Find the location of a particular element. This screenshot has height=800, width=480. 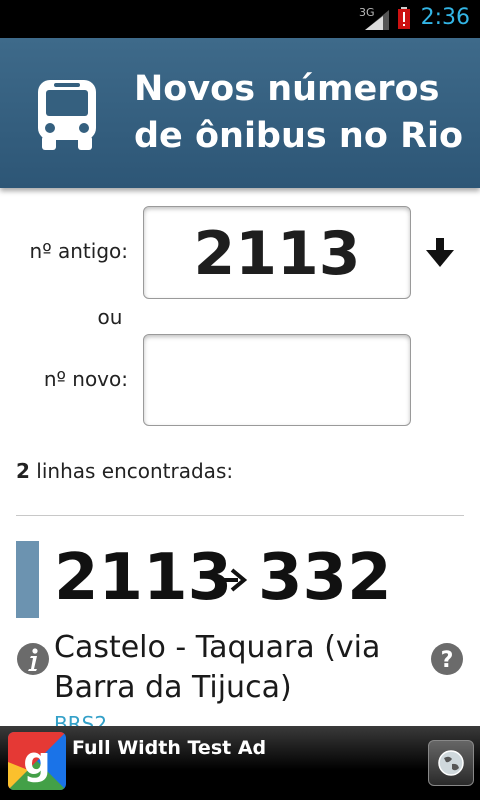

result-old-number: 2113 is located at coordinates (143, 578).